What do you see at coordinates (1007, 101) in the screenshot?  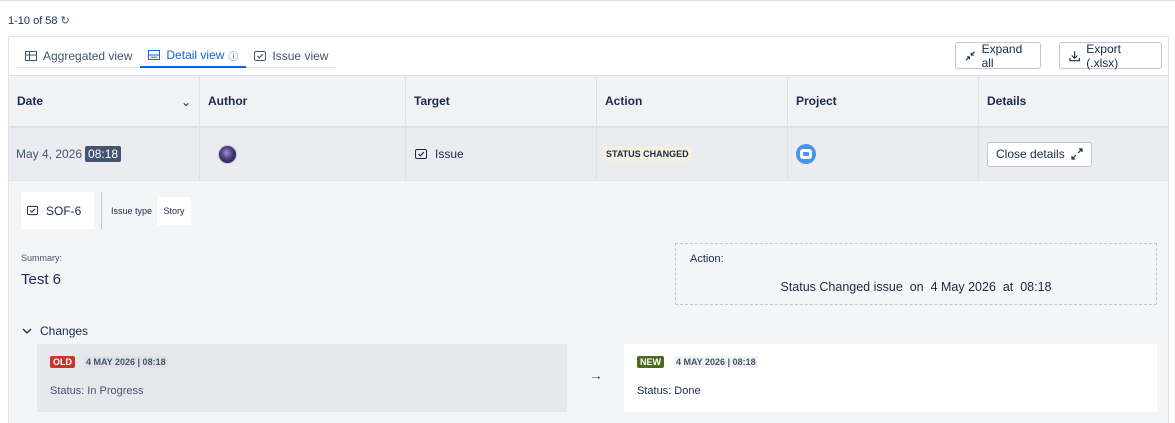 I see `column-label: Details` at bounding box center [1007, 101].